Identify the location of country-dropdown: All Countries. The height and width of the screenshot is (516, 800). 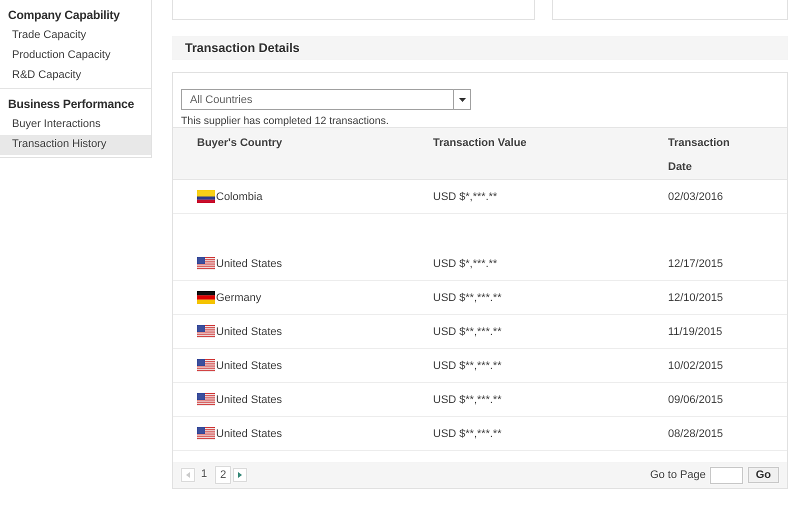
(326, 99).